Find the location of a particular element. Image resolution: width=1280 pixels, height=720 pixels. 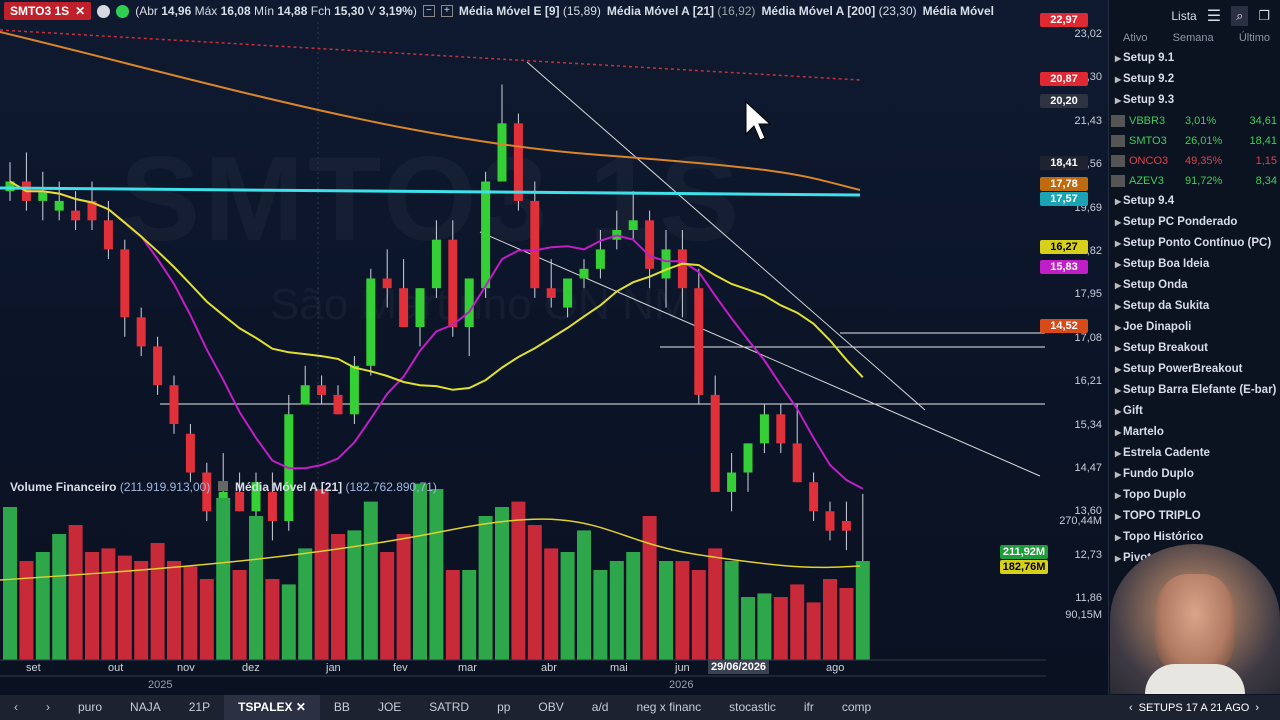

month-label: ago is located at coordinates (835, 668).